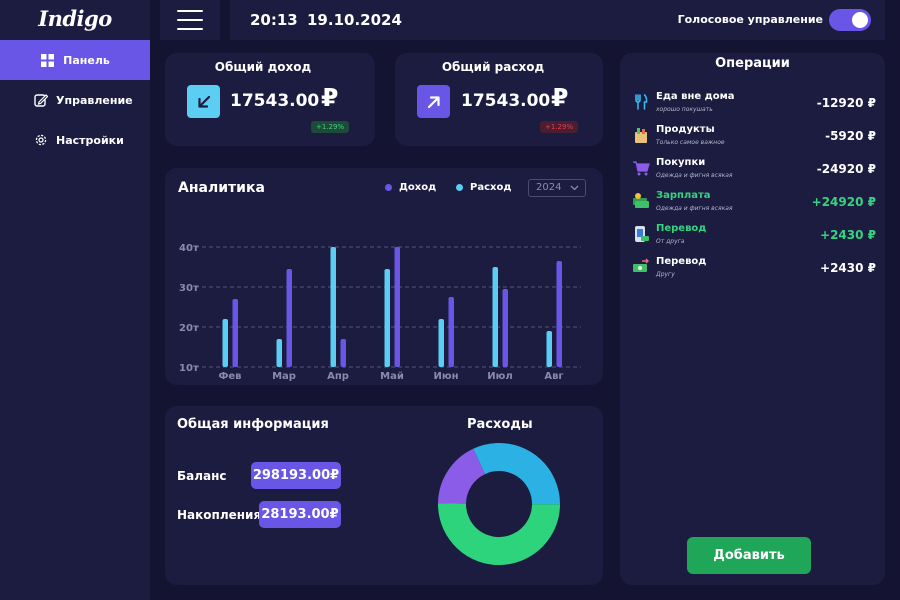 Image resolution: width=900 pixels, height=600 pixels. Describe the element at coordinates (380, 312) in the screenshot. I see `analytics-bar-chart: 10т 20т 30т 40т Фев Мар Апр Май Июн Июл Авг` at that location.